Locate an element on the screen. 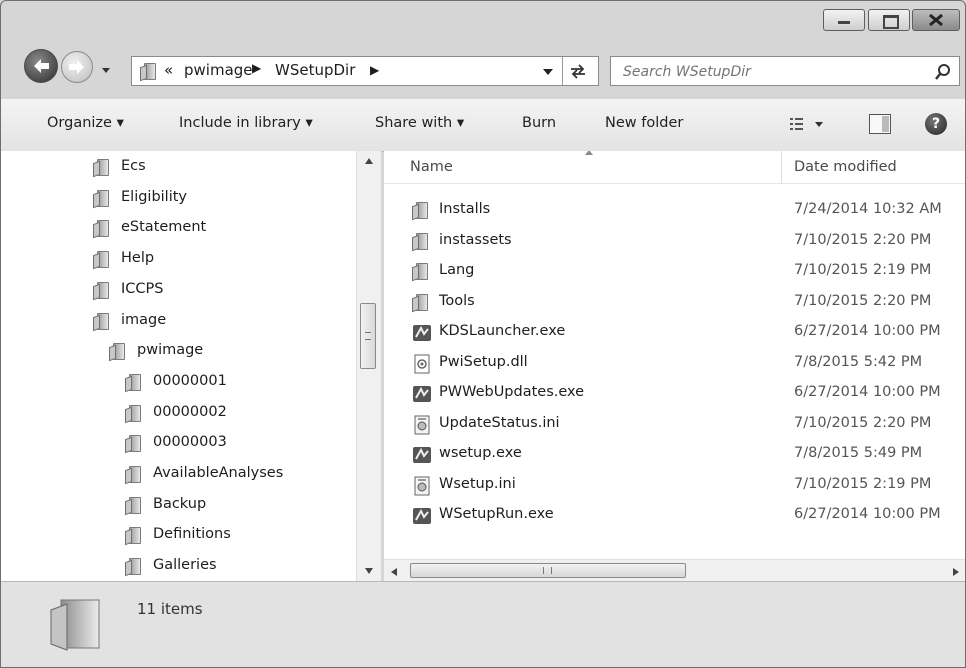 The image size is (966, 668). scroll-down-arrow-icon is located at coordinates (369, 571).